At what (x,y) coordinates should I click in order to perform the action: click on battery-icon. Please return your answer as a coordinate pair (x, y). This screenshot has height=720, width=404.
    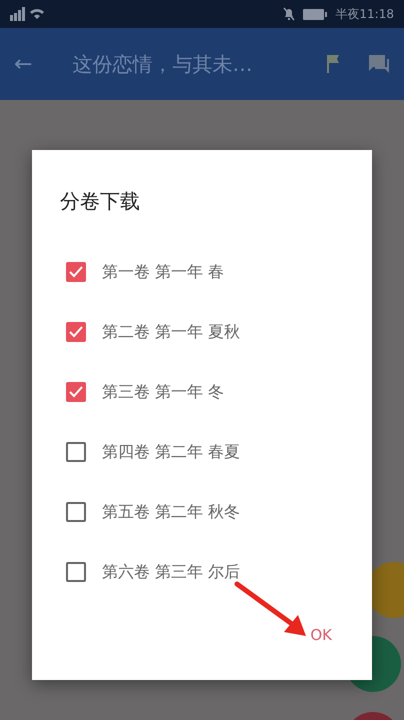
    Looking at the image, I should click on (315, 14).